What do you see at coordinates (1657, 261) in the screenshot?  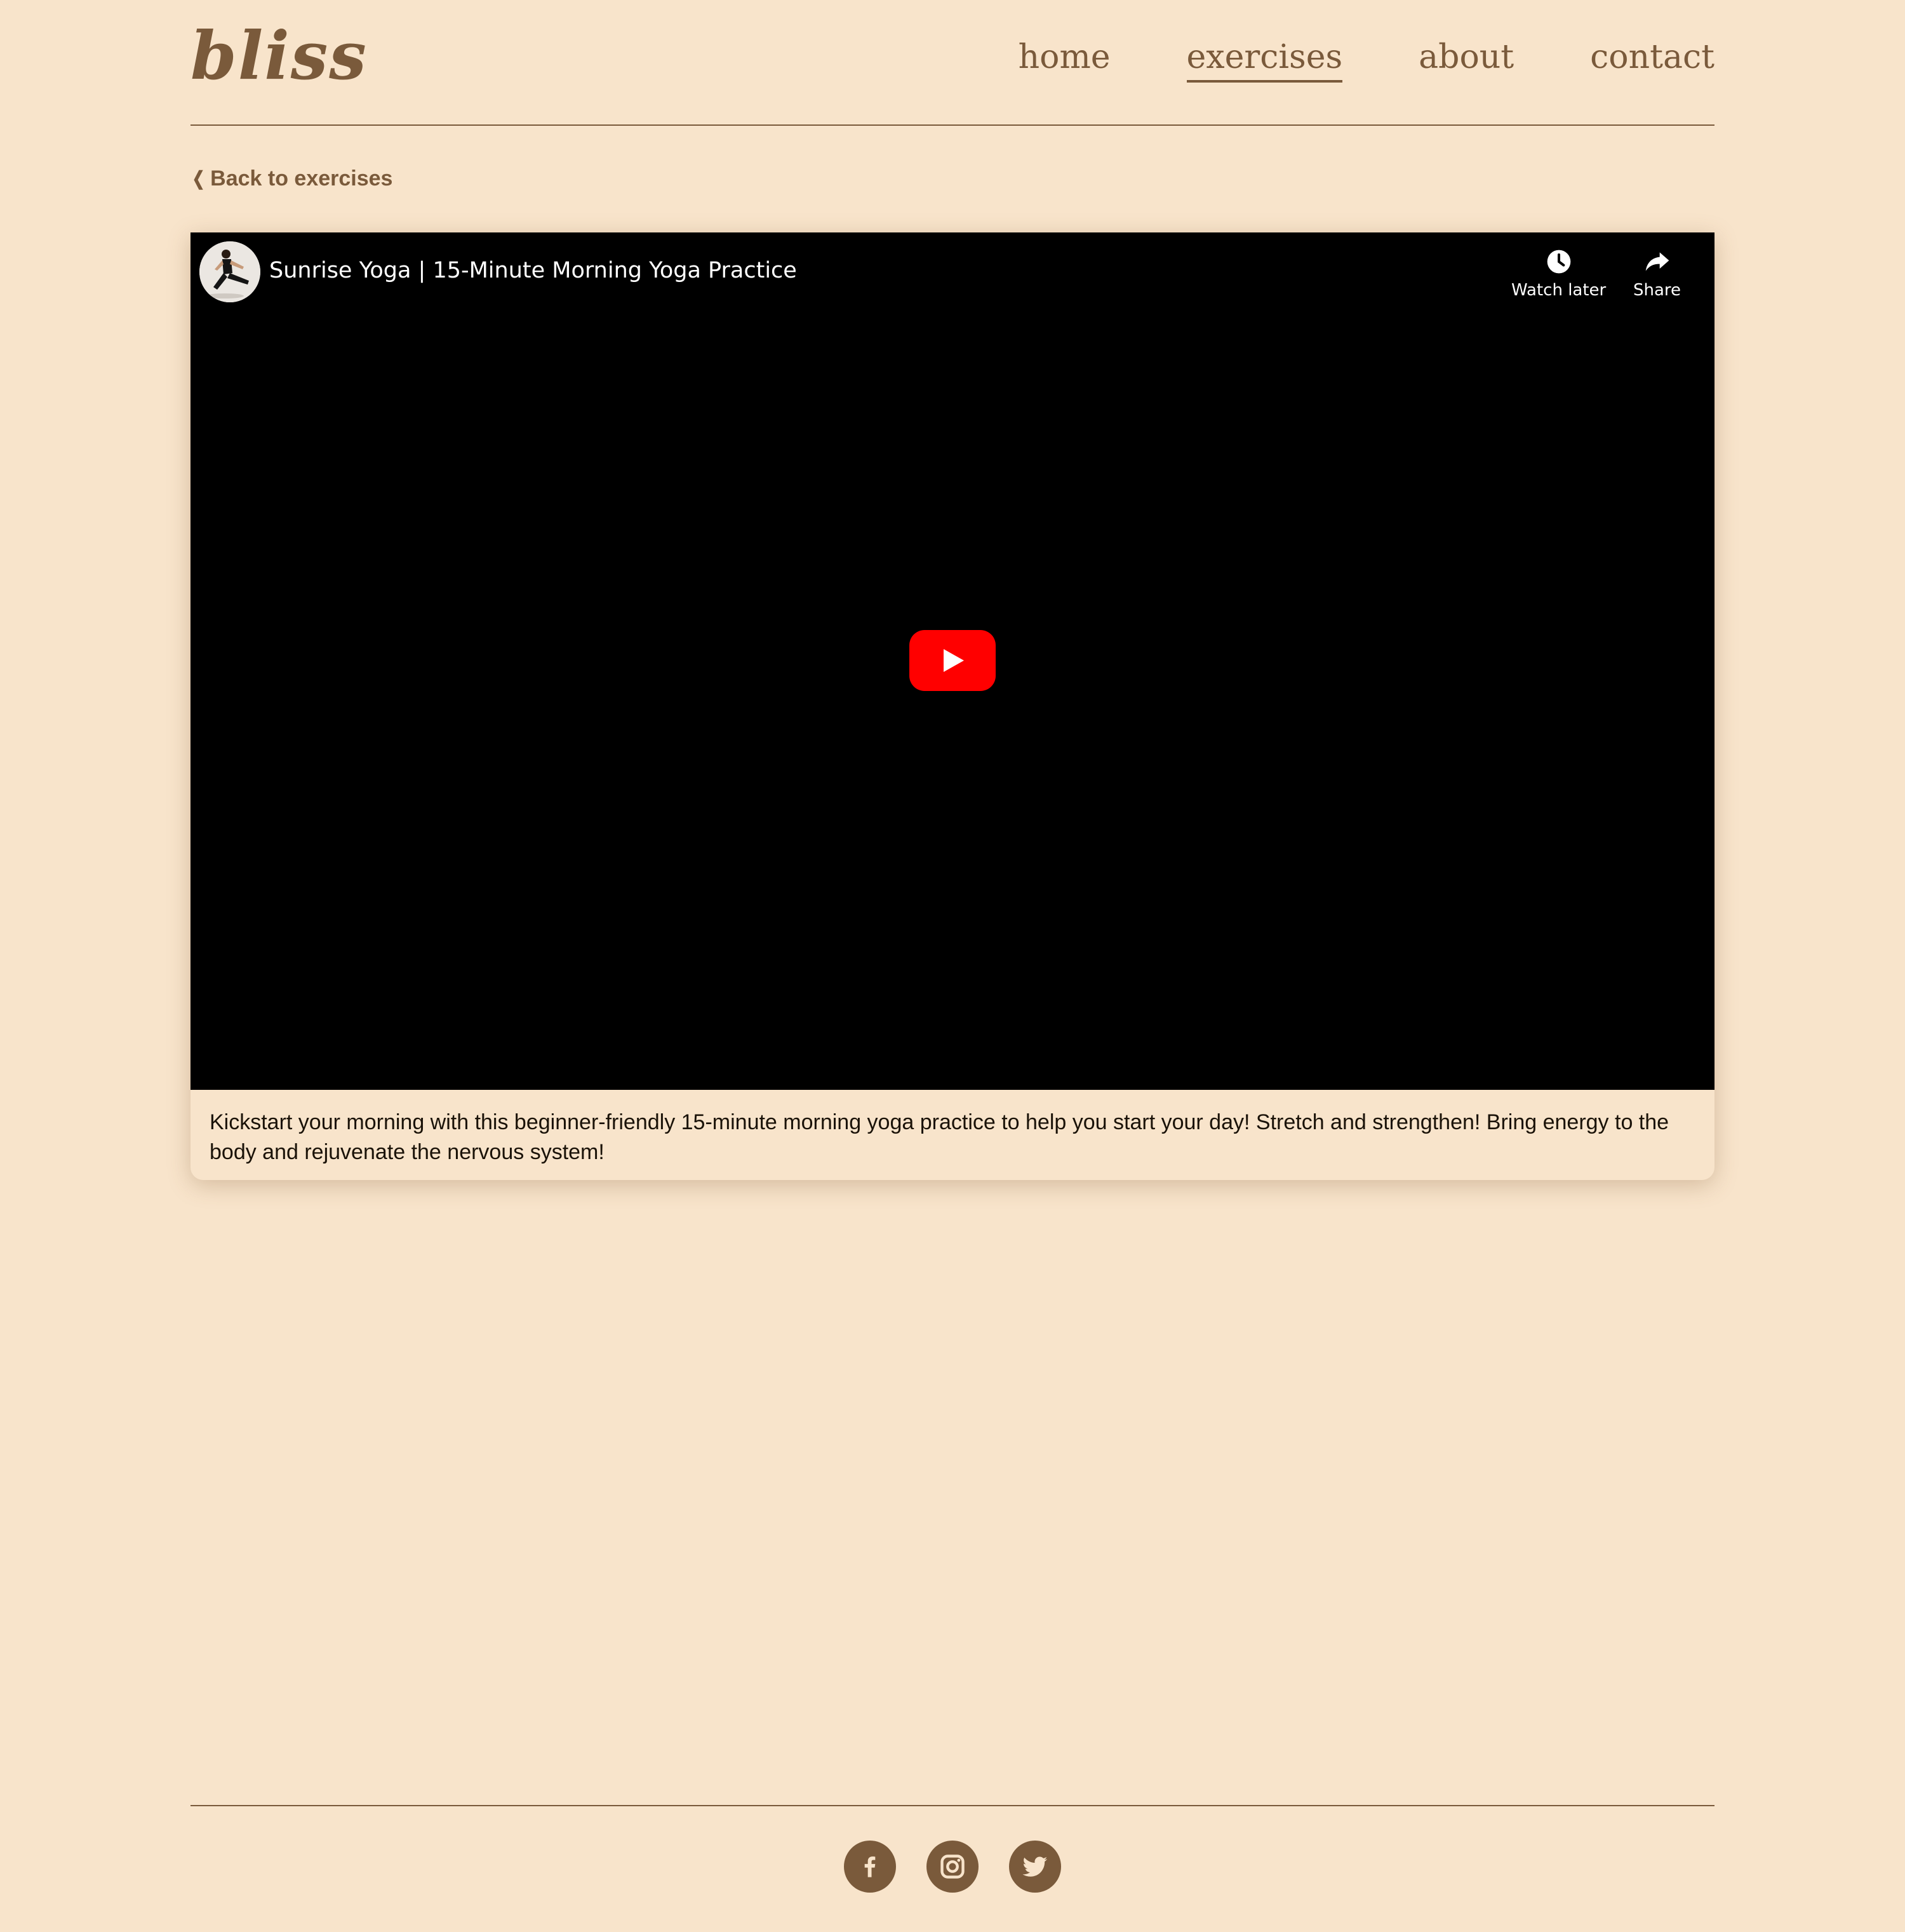 I see `share-arrow-icon` at bounding box center [1657, 261].